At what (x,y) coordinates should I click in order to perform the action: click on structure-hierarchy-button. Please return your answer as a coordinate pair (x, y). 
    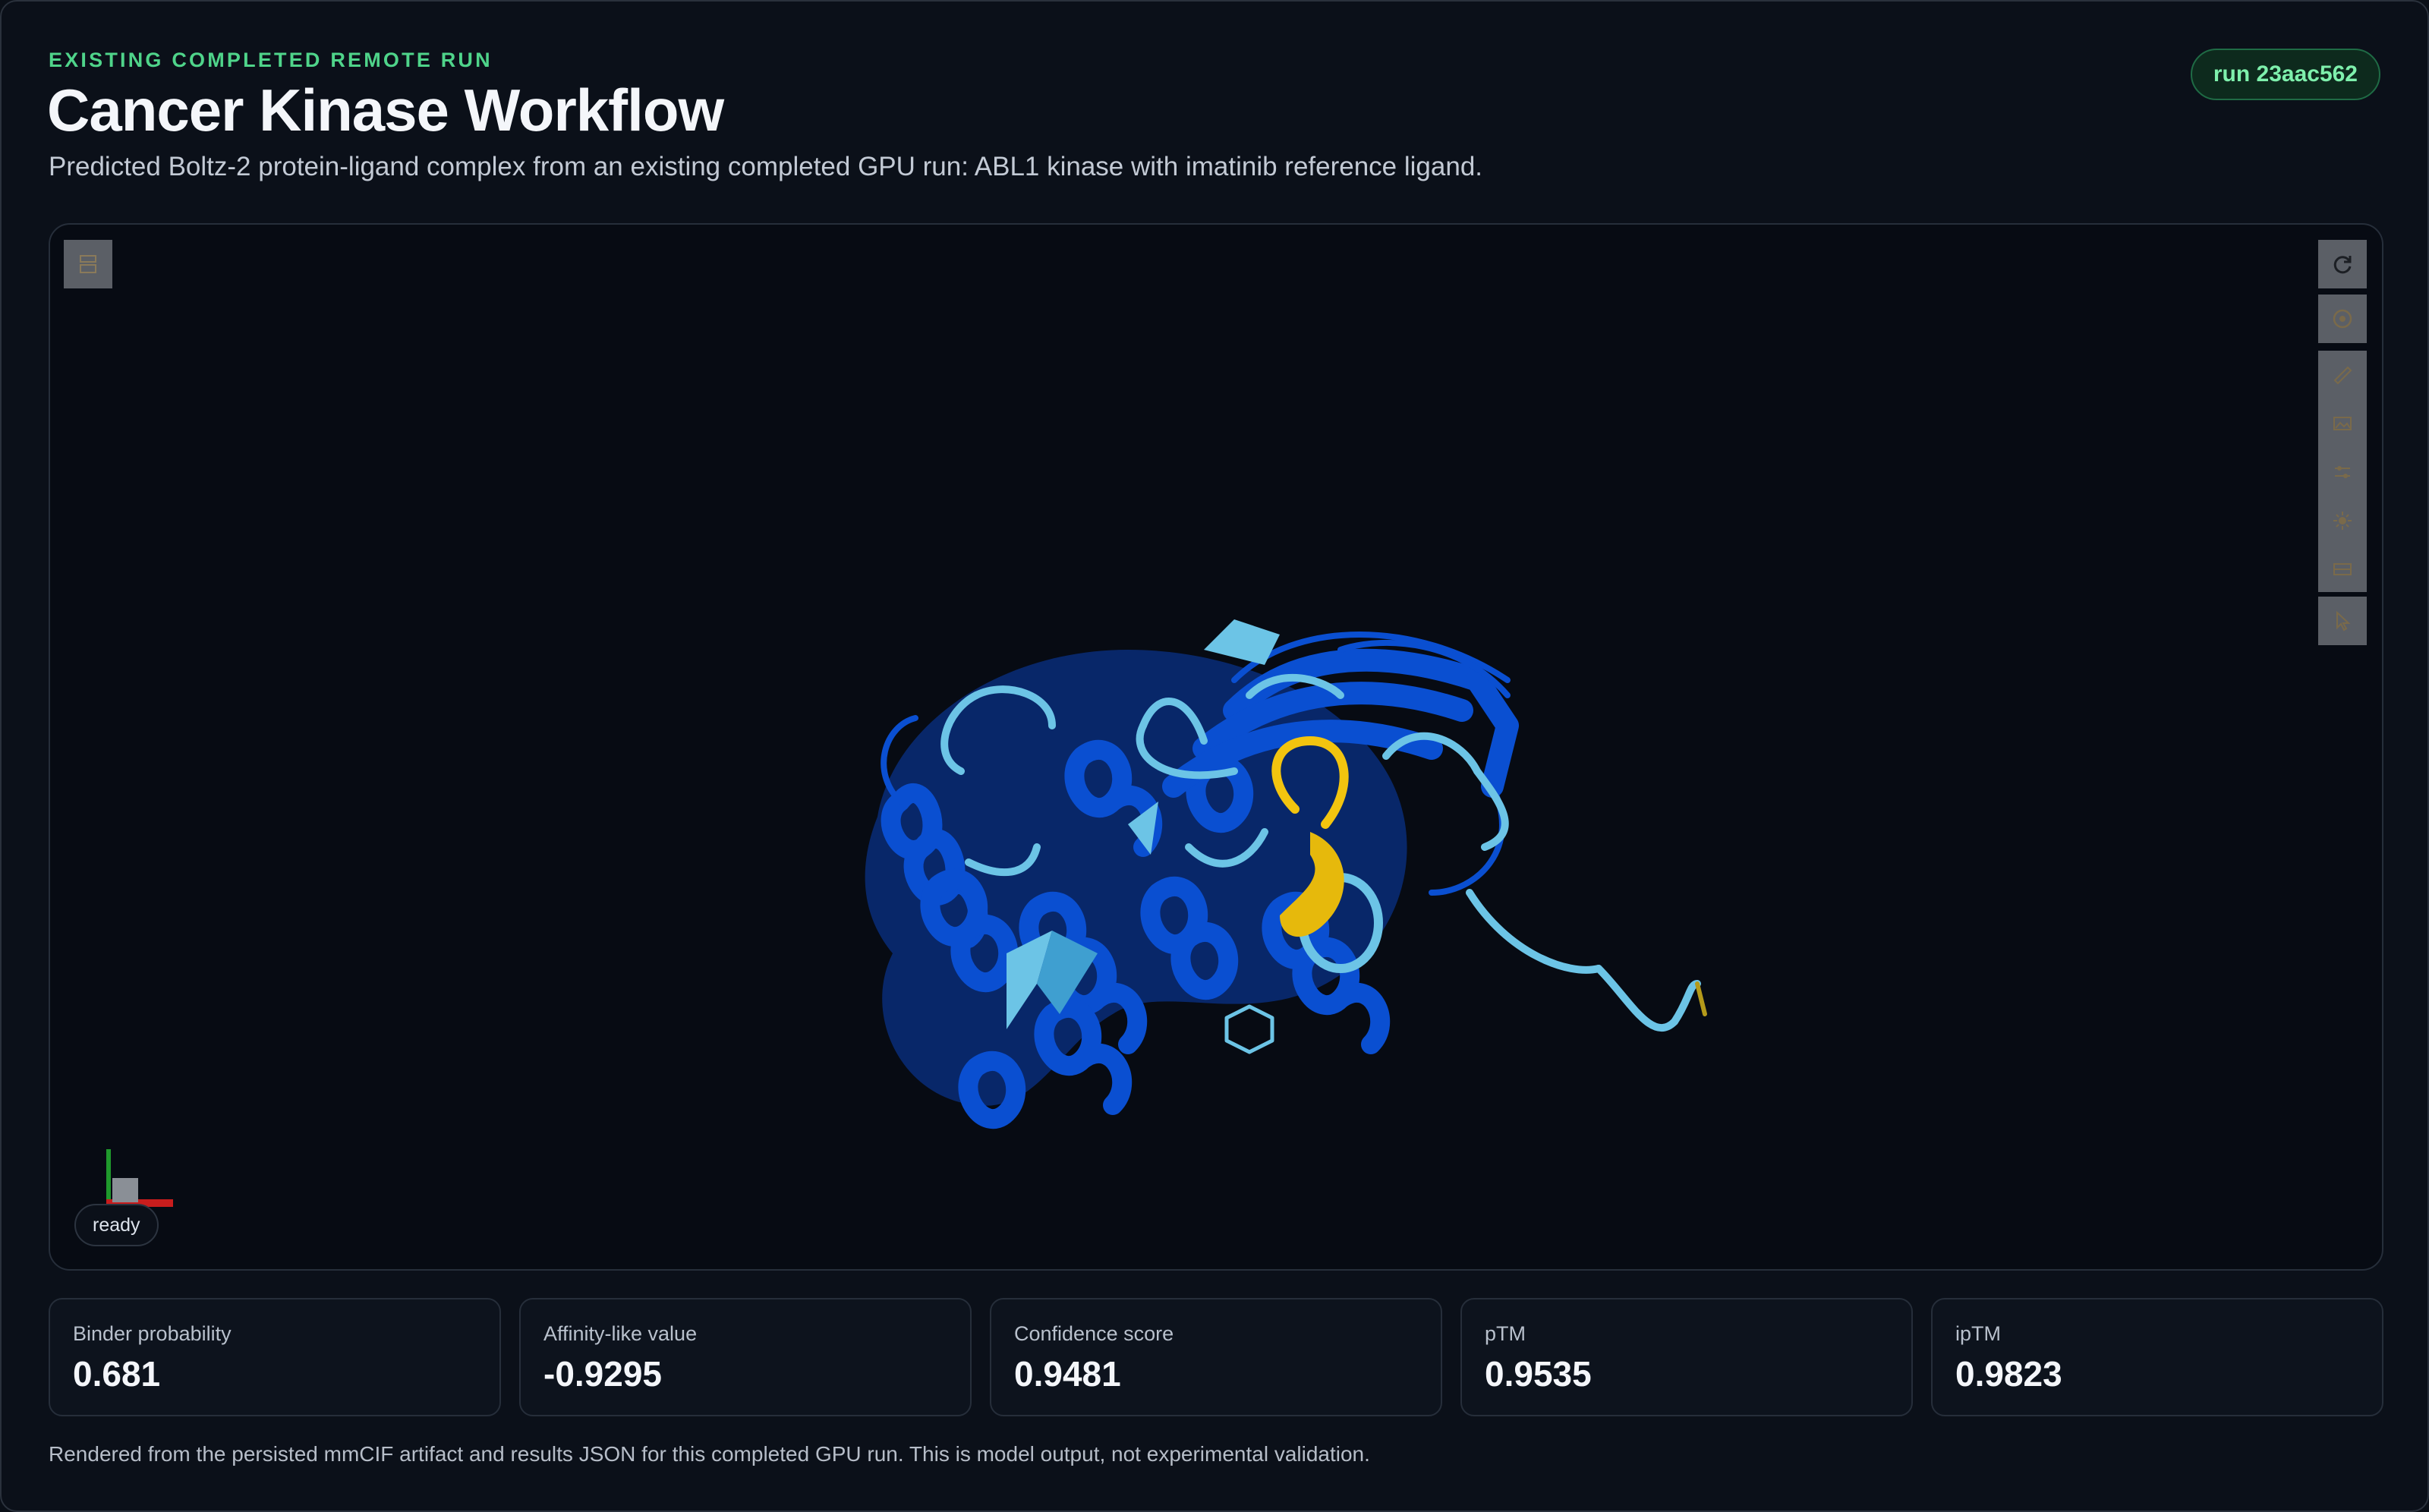
    Looking at the image, I should click on (88, 264).